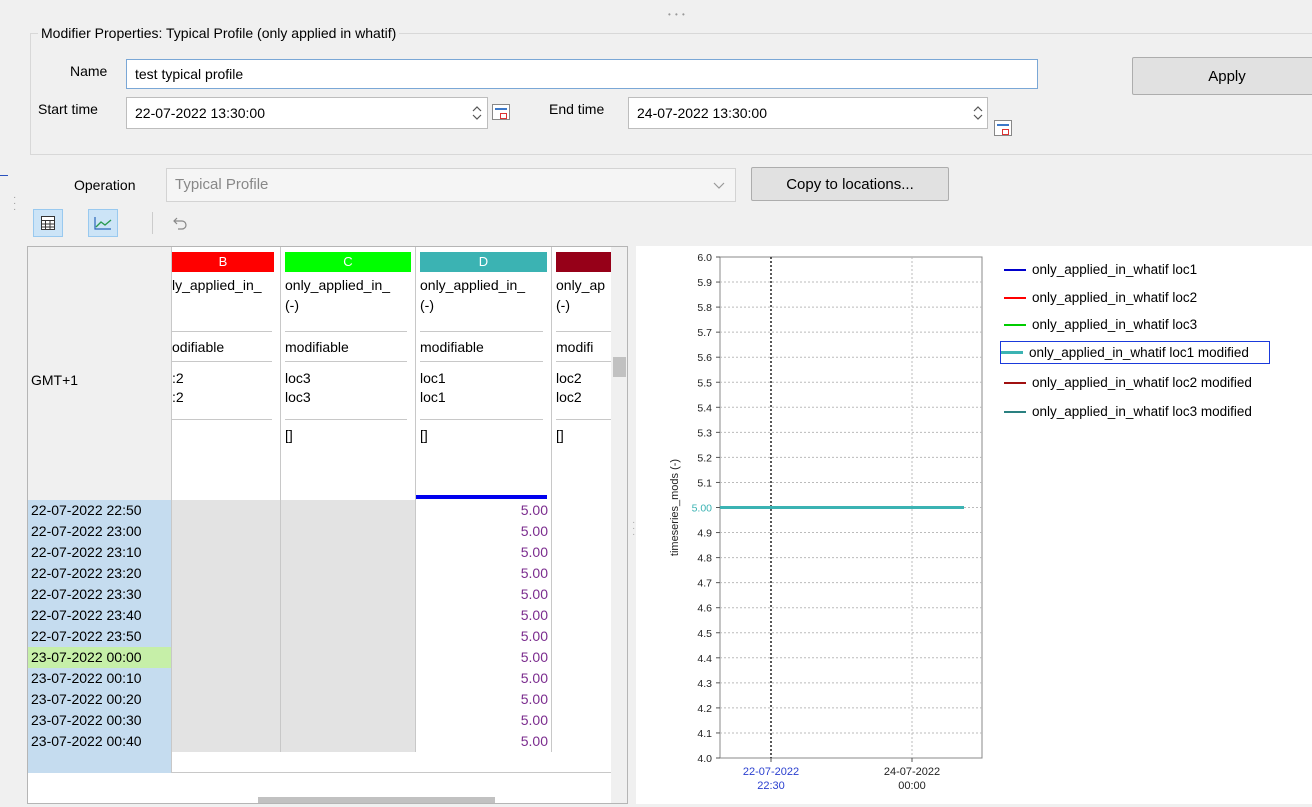  What do you see at coordinates (327, 762) in the screenshot?
I see `table-row-partial` at bounding box center [327, 762].